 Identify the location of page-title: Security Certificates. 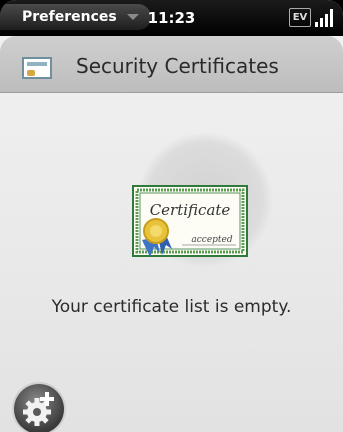
(177, 66).